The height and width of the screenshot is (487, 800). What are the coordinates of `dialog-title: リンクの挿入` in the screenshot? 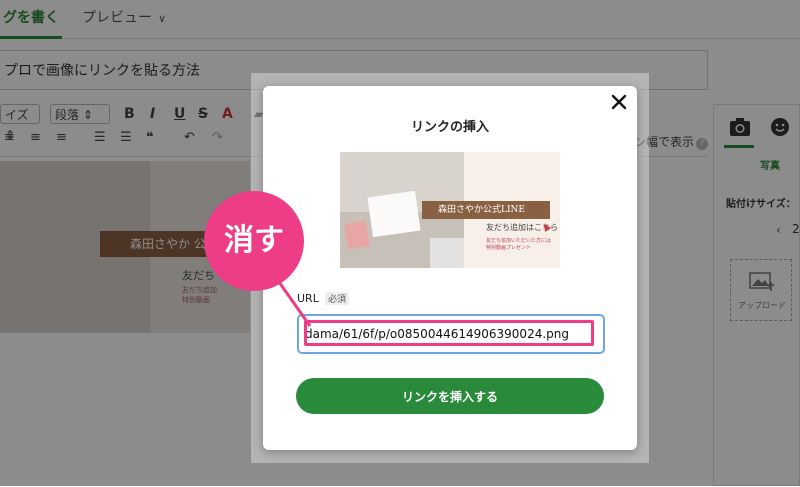 It's located at (449, 127).